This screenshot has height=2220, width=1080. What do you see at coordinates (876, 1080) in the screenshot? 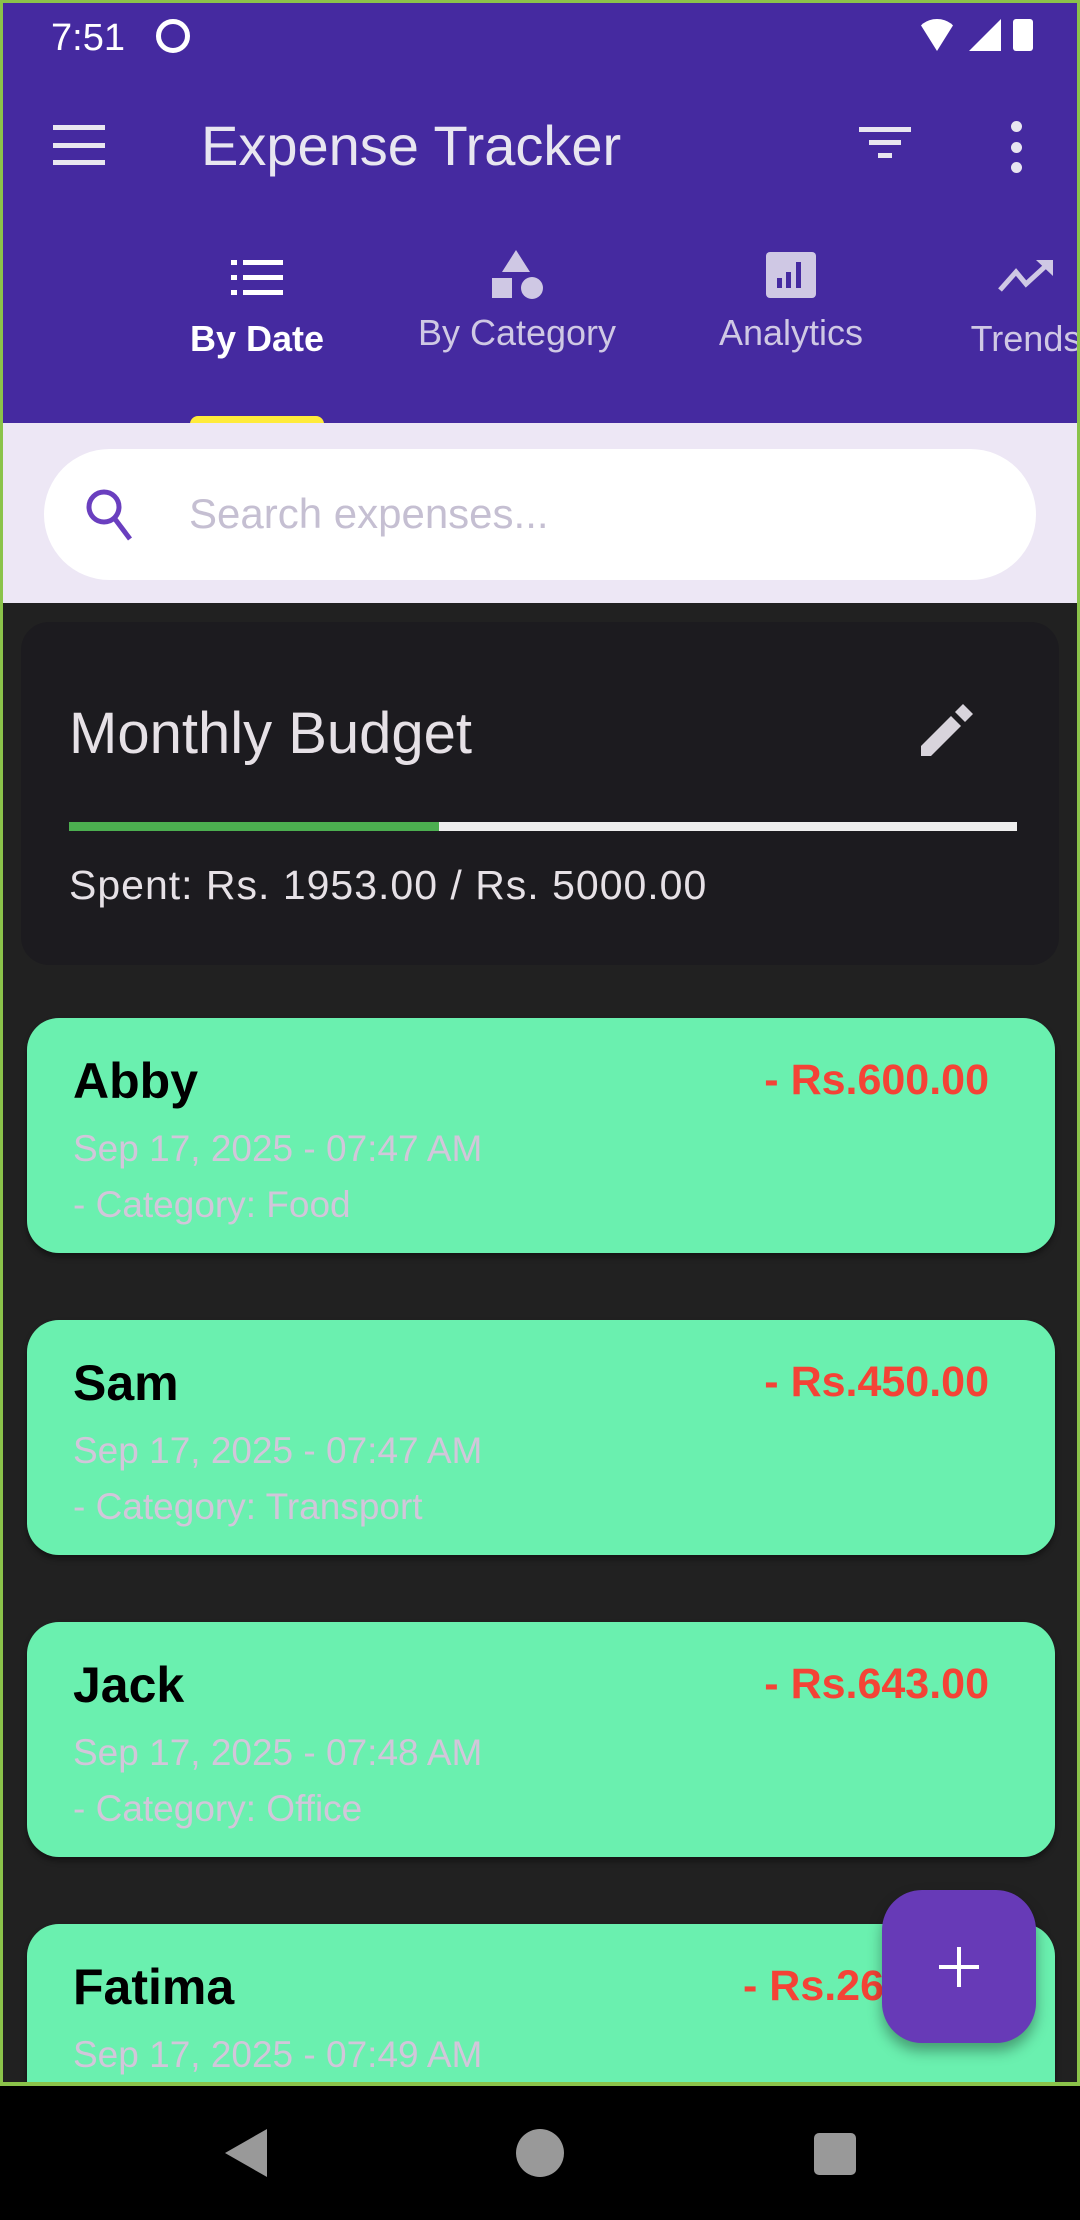
I see `expense-amount: - Rs.600.00` at bounding box center [876, 1080].